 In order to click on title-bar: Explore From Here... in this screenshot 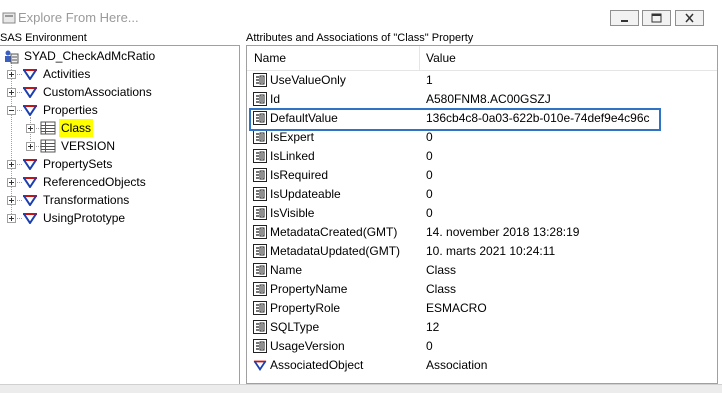, I will do `click(361, 16)`.